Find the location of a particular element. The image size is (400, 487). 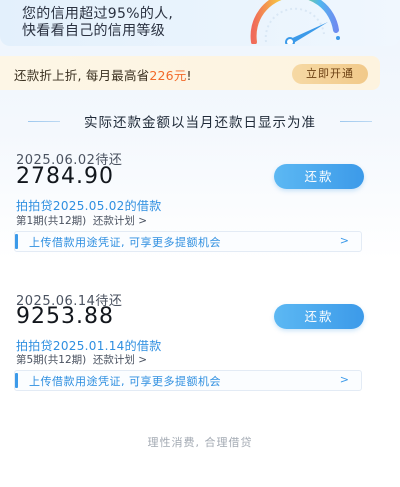

promo-text: 还款折上折, 每月最高省226元! is located at coordinates (103, 74).